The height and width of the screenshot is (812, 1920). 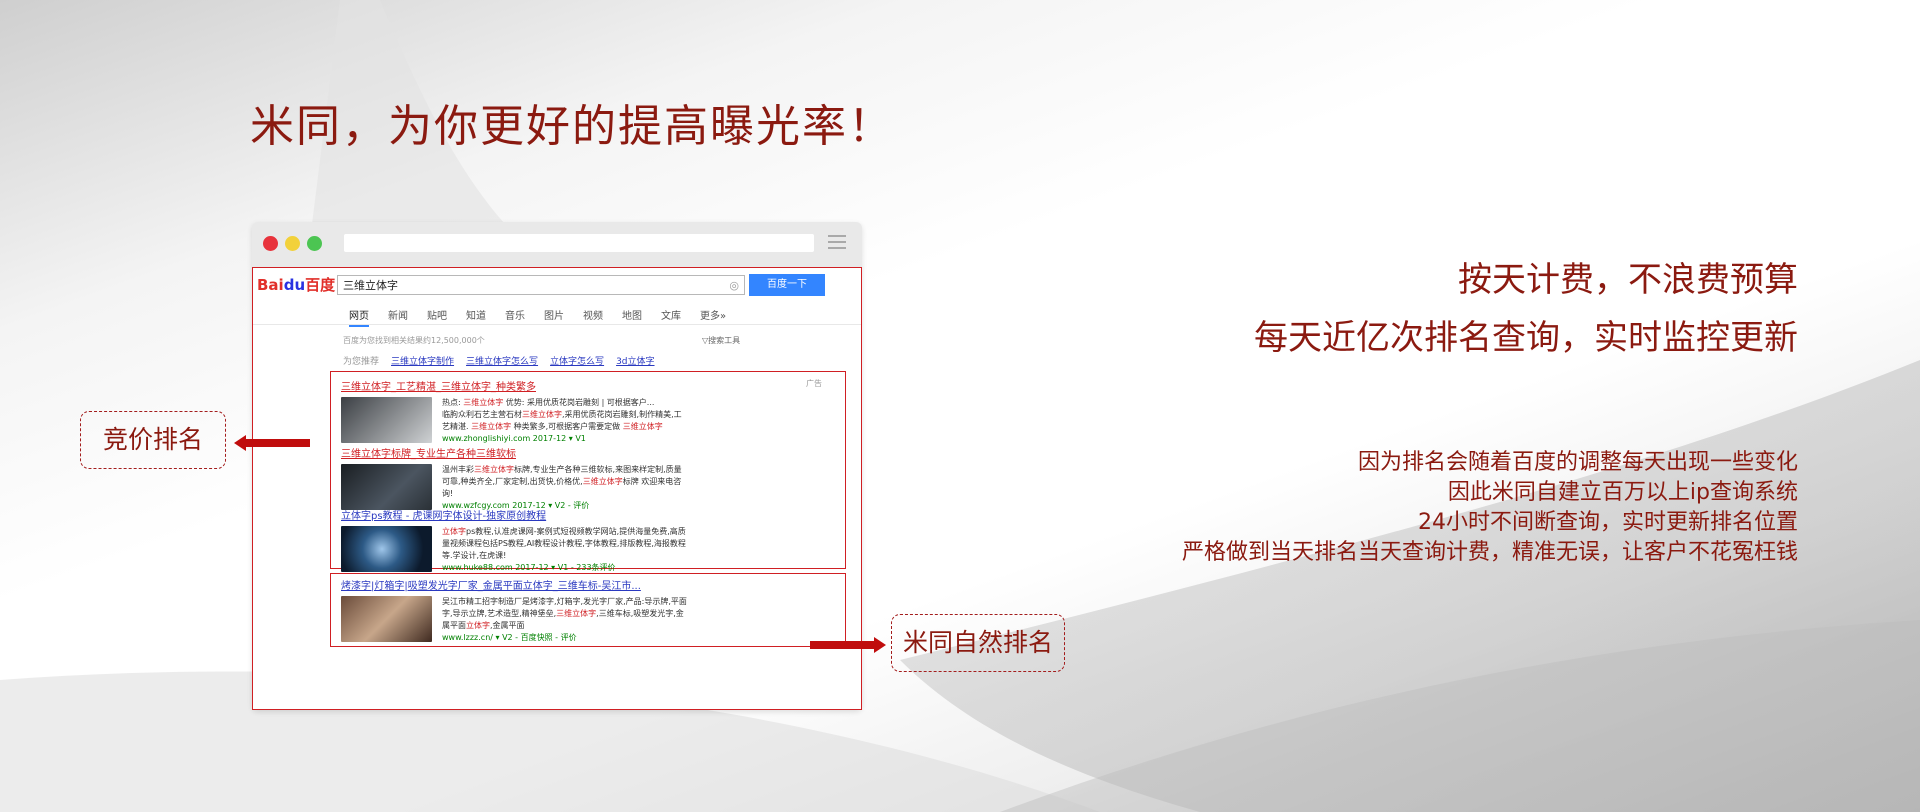 What do you see at coordinates (562, 439) in the screenshot?
I see `result-url: www.zhonglishiyi.com 2017-12 ▾ V1` at bounding box center [562, 439].